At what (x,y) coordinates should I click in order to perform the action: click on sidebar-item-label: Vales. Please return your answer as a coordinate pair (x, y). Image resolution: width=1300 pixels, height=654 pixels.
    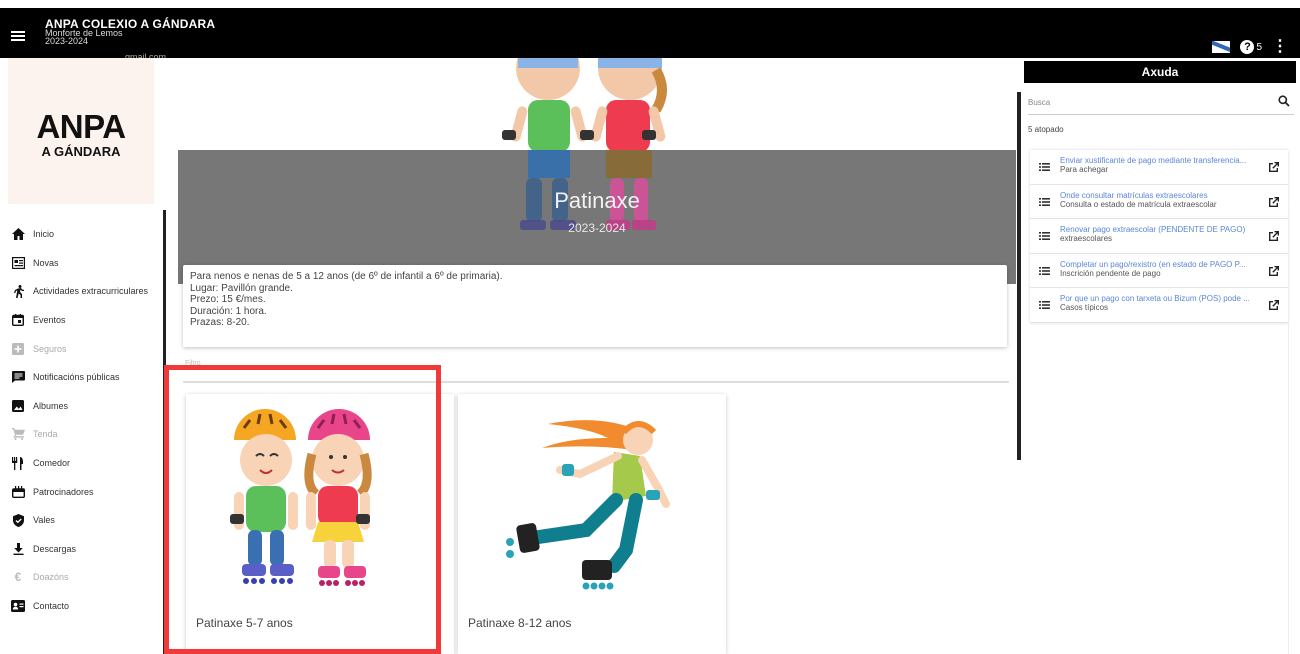
    Looking at the image, I should click on (44, 520).